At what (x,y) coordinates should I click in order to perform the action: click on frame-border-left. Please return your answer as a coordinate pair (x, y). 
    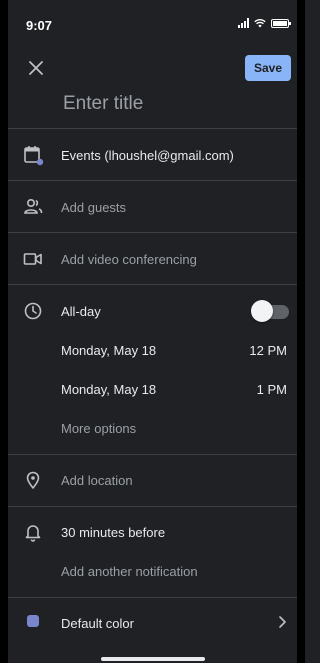
    Looking at the image, I should click on (4, 331).